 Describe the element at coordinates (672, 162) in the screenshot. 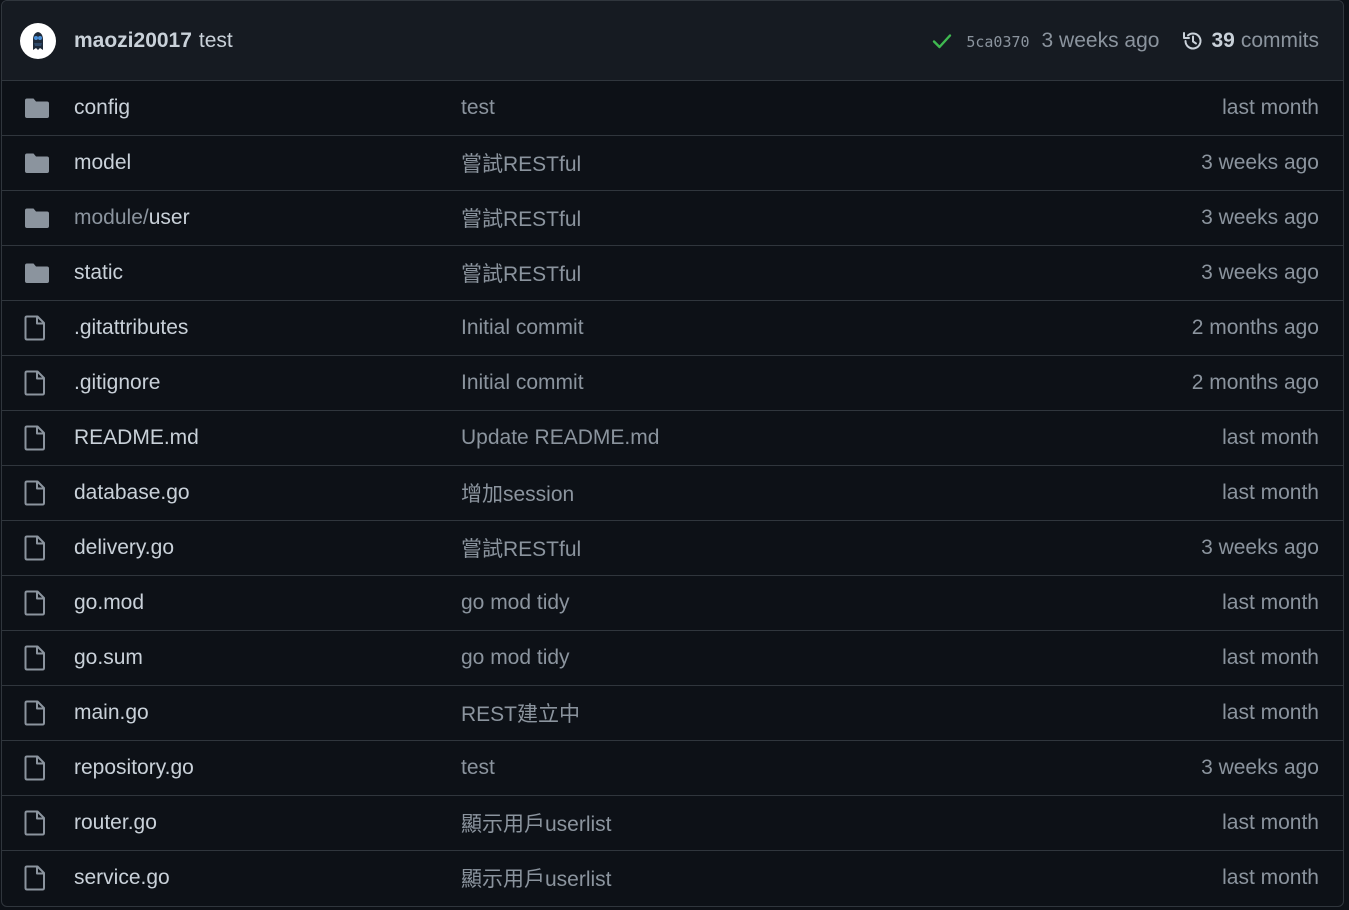

I see `file-row: model 嘗試RESTful 3 weeks ago` at that location.